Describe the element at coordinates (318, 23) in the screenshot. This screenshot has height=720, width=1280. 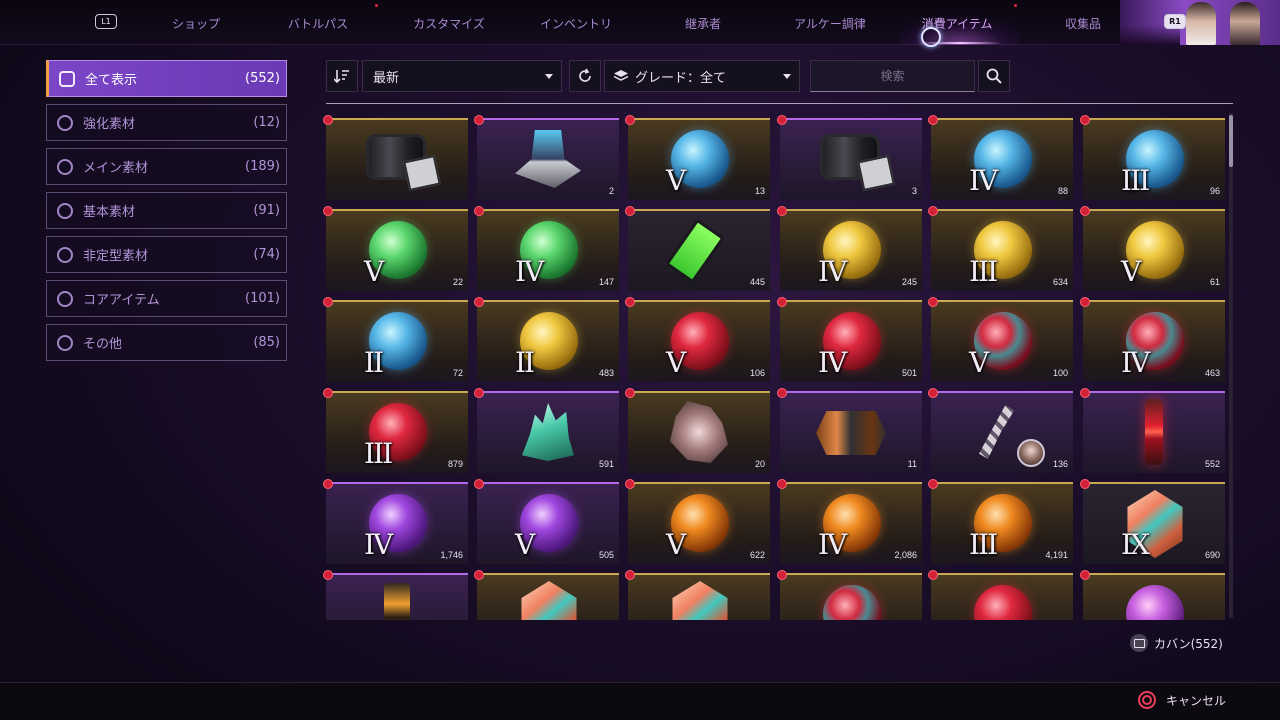
I see `tab-1: バトルパス` at that location.